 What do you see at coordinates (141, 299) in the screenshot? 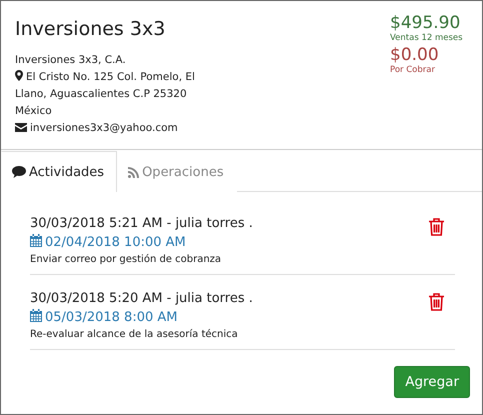
I see `activity-created: 30/03/2018 5:20 AM - julia torres .` at bounding box center [141, 299].